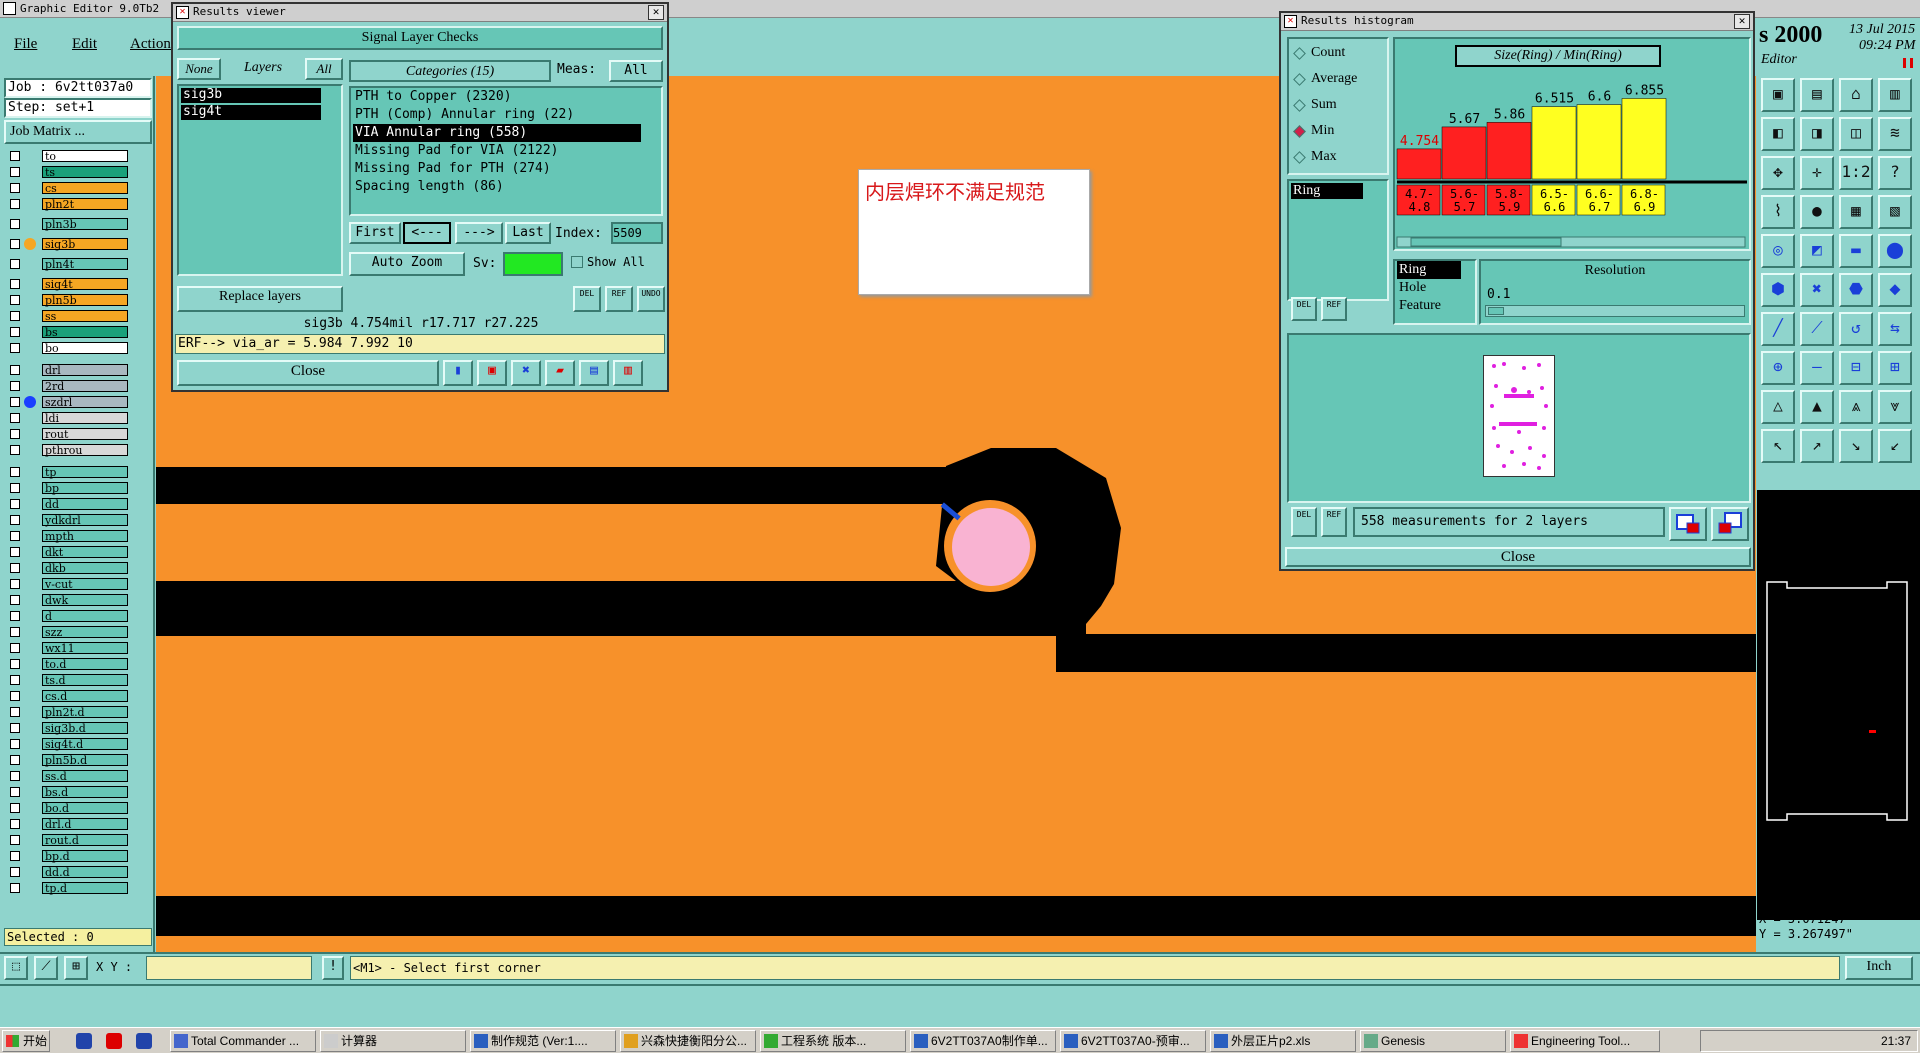 The height and width of the screenshot is (1053, 1920). What do you see at coordinates (1341, 80) in the screenshot?
I see `mode-average: Average` at bounding box center [1341, 80].